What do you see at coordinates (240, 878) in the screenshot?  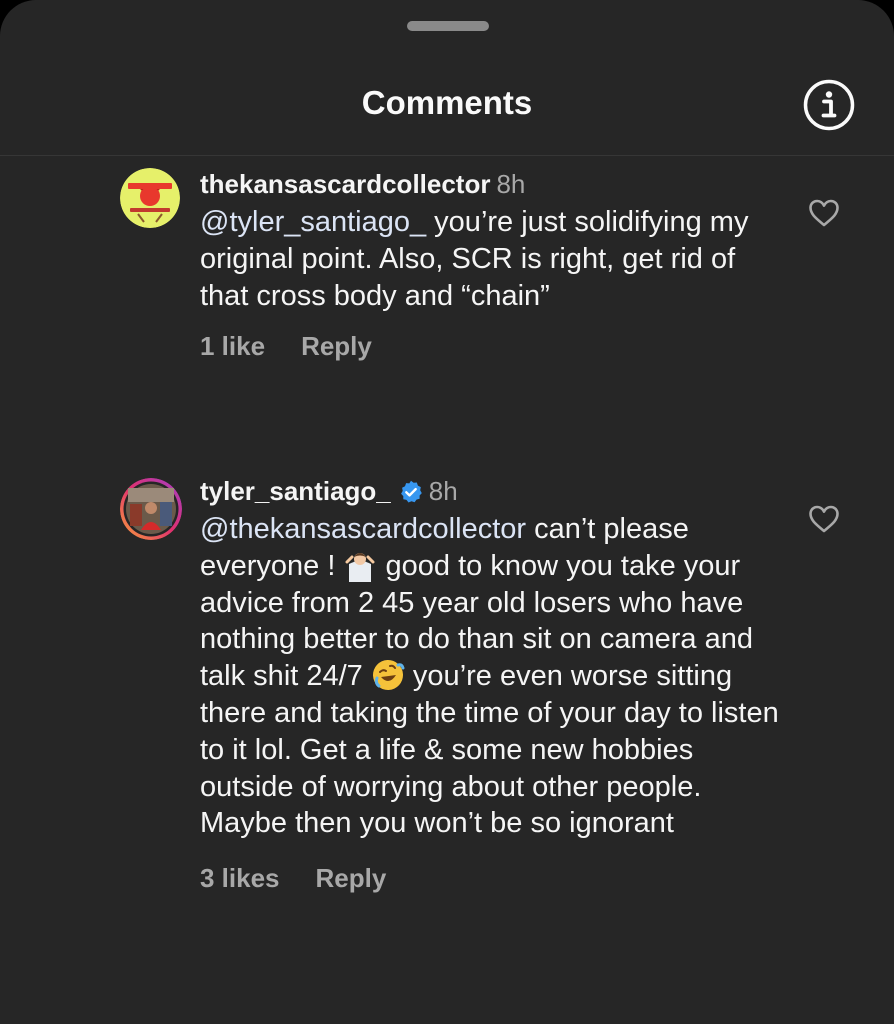 I see `likes-count: 3 likes` at bounding box center [240, 878].